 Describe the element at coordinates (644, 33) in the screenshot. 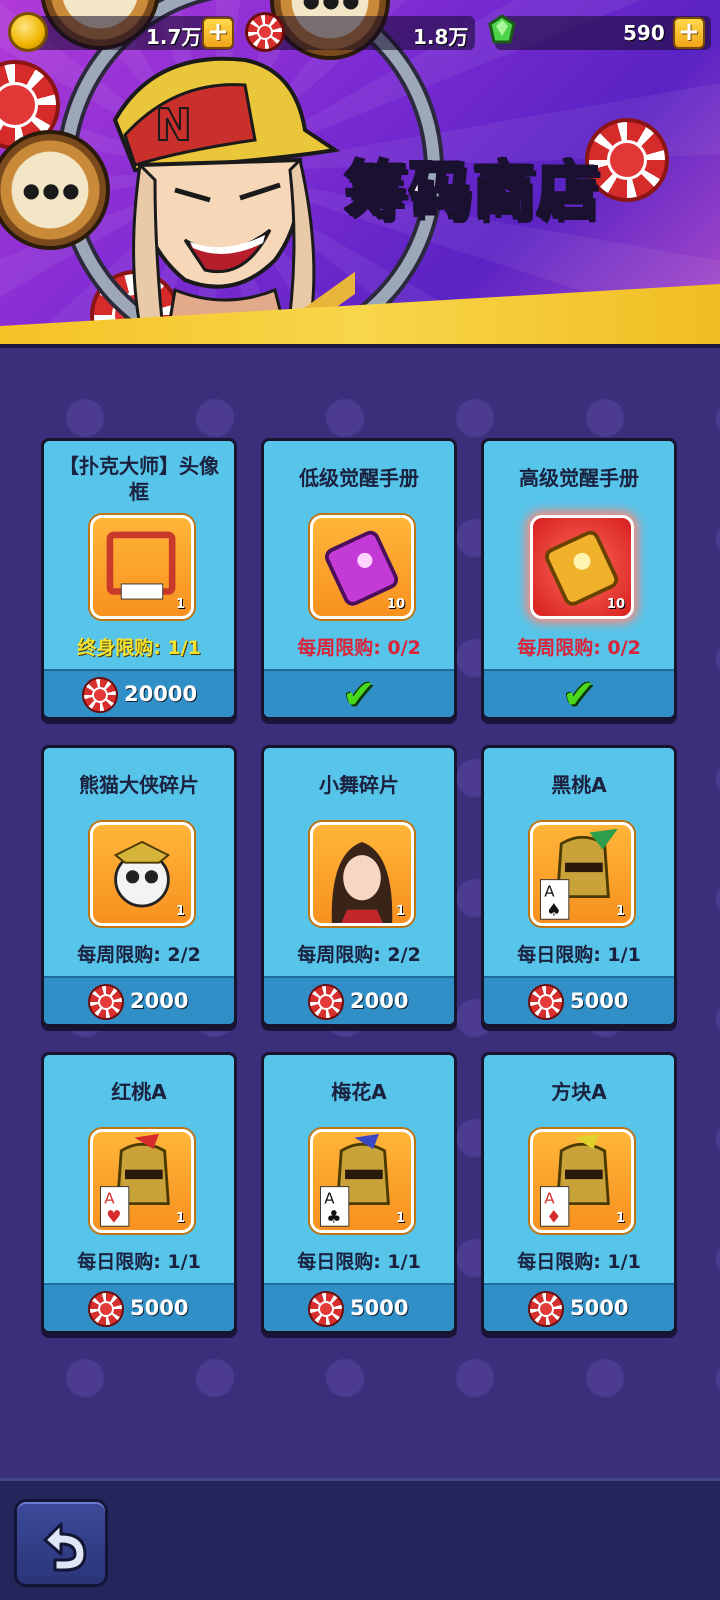

I see `gems-value: 590` at that location.